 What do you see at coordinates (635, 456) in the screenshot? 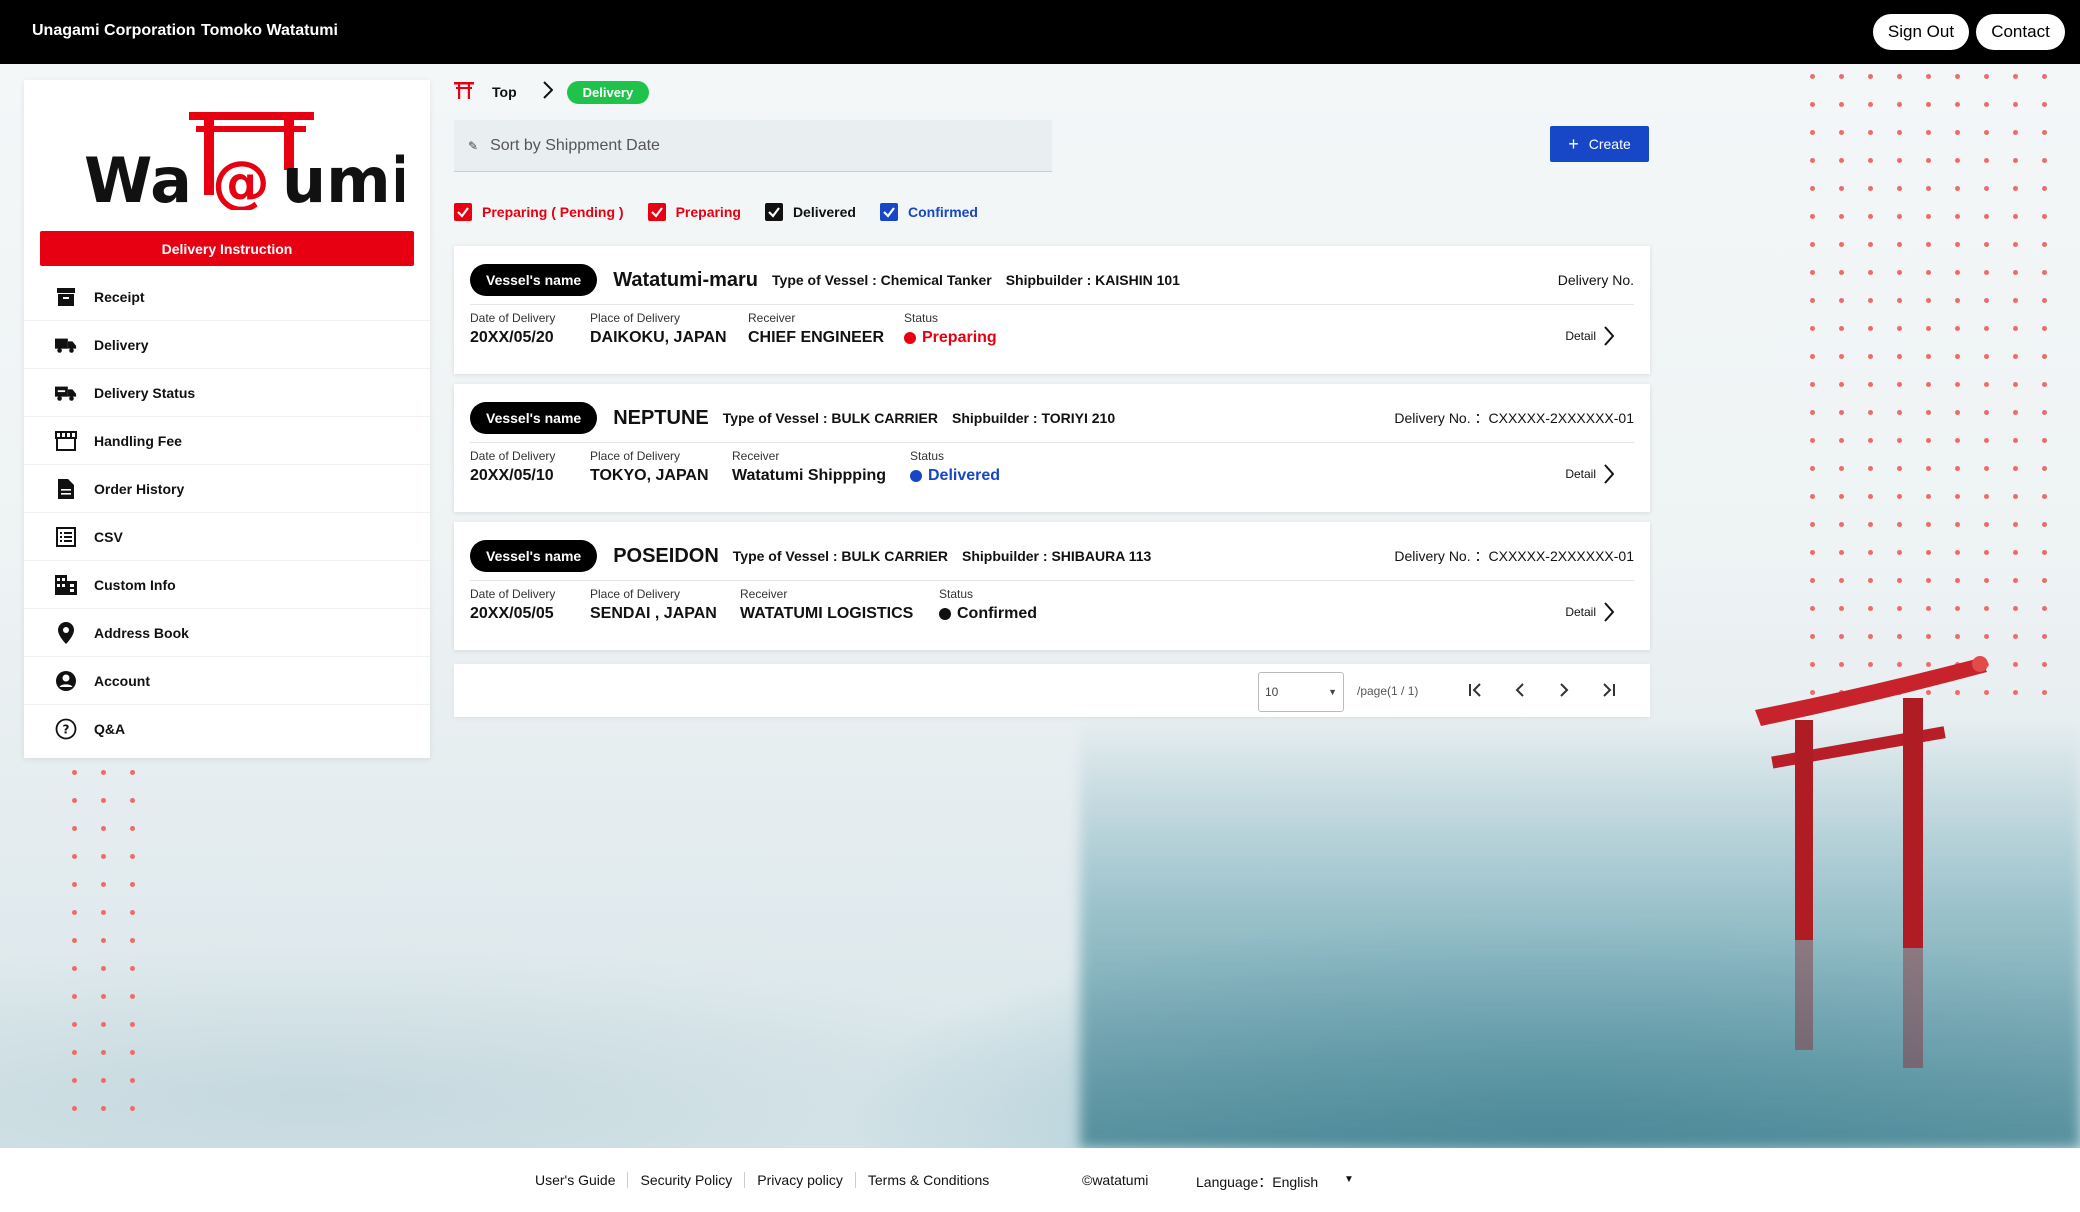
I see `field-key: Place of Delivery` at bounding box center [635, 456].